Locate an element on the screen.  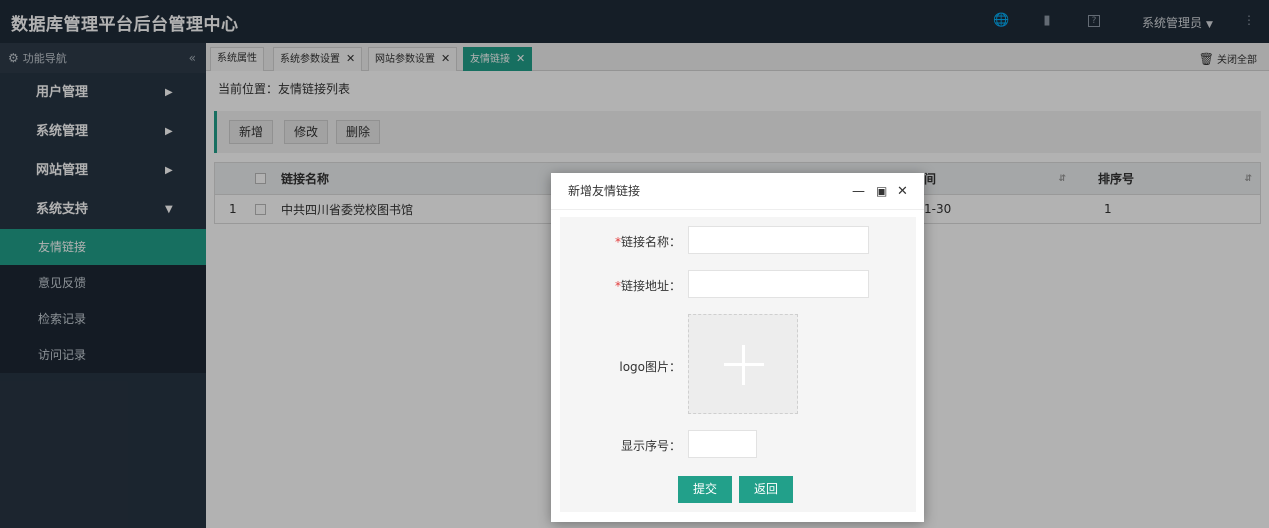
logo-label: logo图片： is located at coordinates (650, 367).